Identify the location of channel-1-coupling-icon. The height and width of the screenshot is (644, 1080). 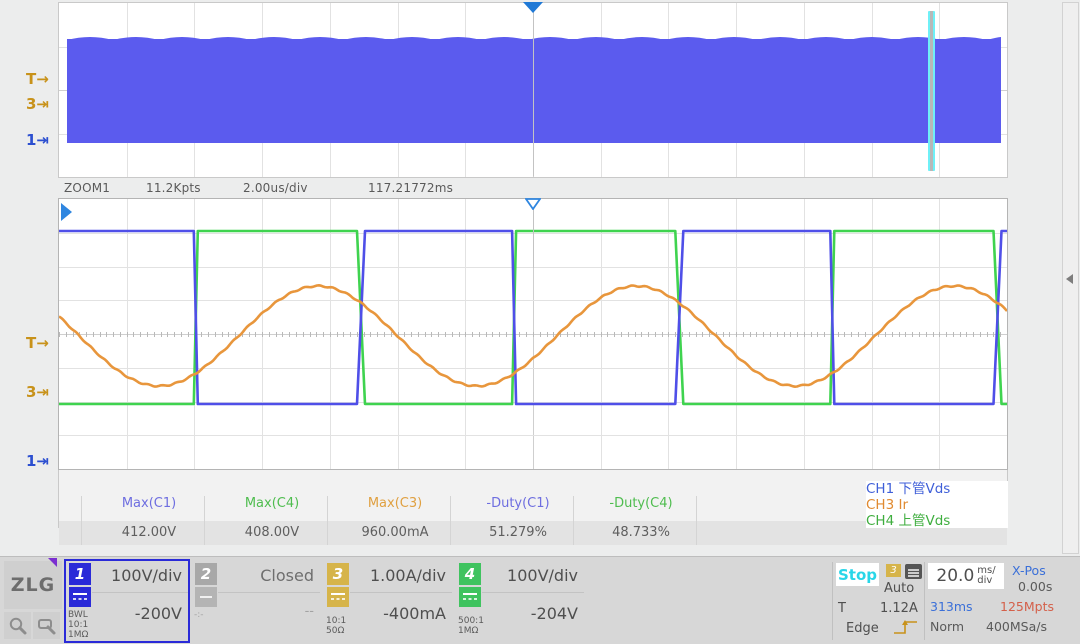
(80, 597).